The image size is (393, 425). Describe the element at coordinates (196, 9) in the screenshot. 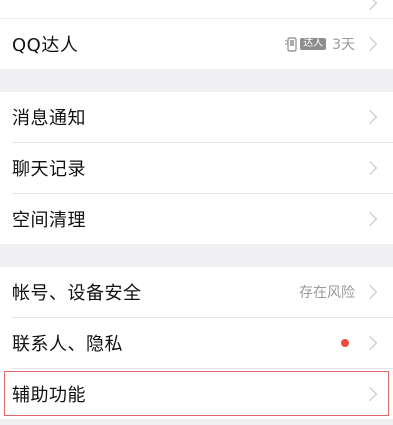

I see `settings-group-top` at that location.